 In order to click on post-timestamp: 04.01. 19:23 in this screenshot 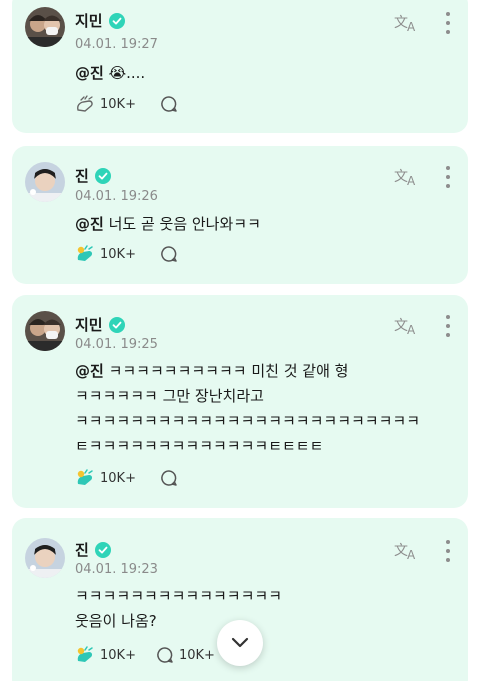, I will do `click(116, 569)`.